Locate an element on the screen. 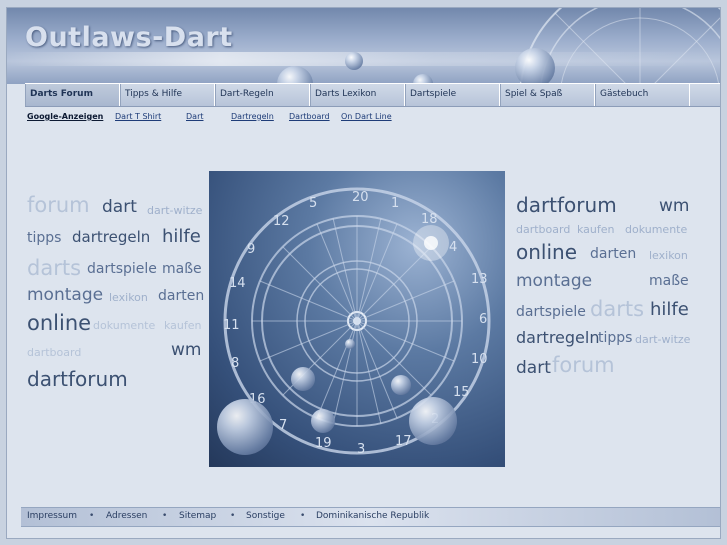  footer-link-dominikanische-republik: Dominikanische Republik is located at coordinates (372, 516).